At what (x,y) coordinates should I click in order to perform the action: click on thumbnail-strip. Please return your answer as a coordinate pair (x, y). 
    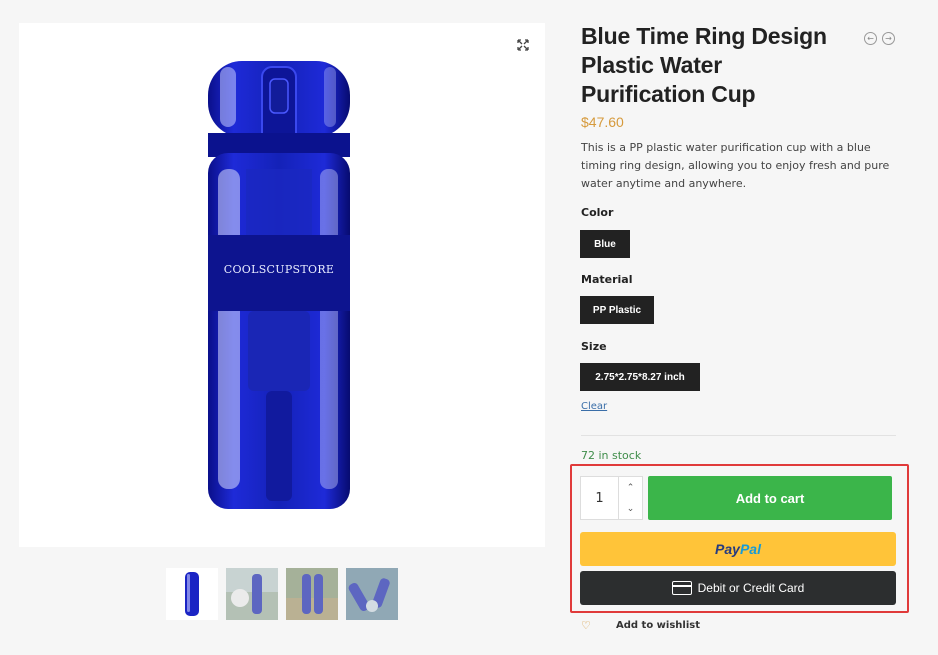
    Looking at the image, I should click on (282, 594).